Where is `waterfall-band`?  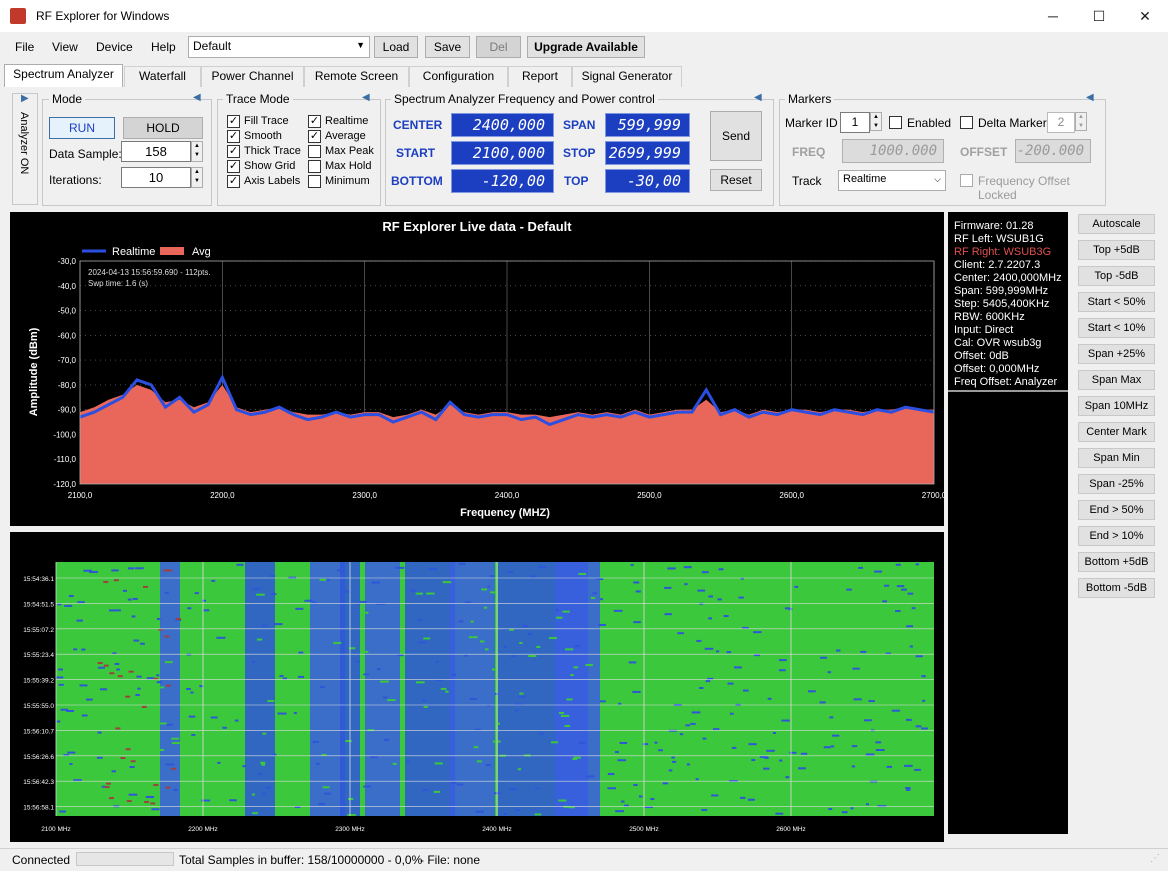 waterfall-band is located at coordinates (260, 689).